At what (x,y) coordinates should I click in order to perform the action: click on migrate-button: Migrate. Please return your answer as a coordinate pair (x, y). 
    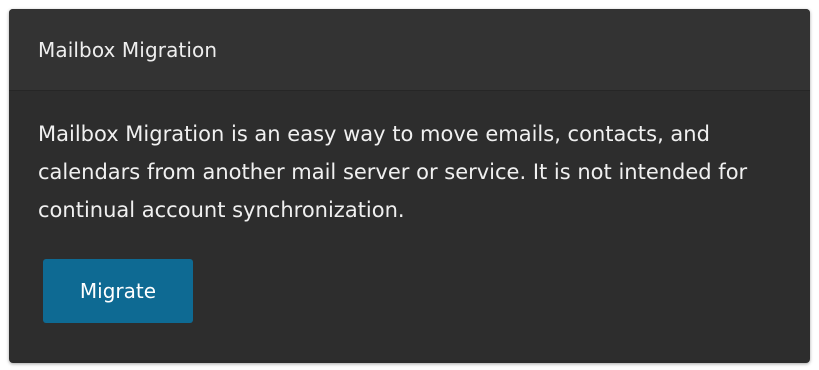
    Looking at the image, I should click on (118, 291).